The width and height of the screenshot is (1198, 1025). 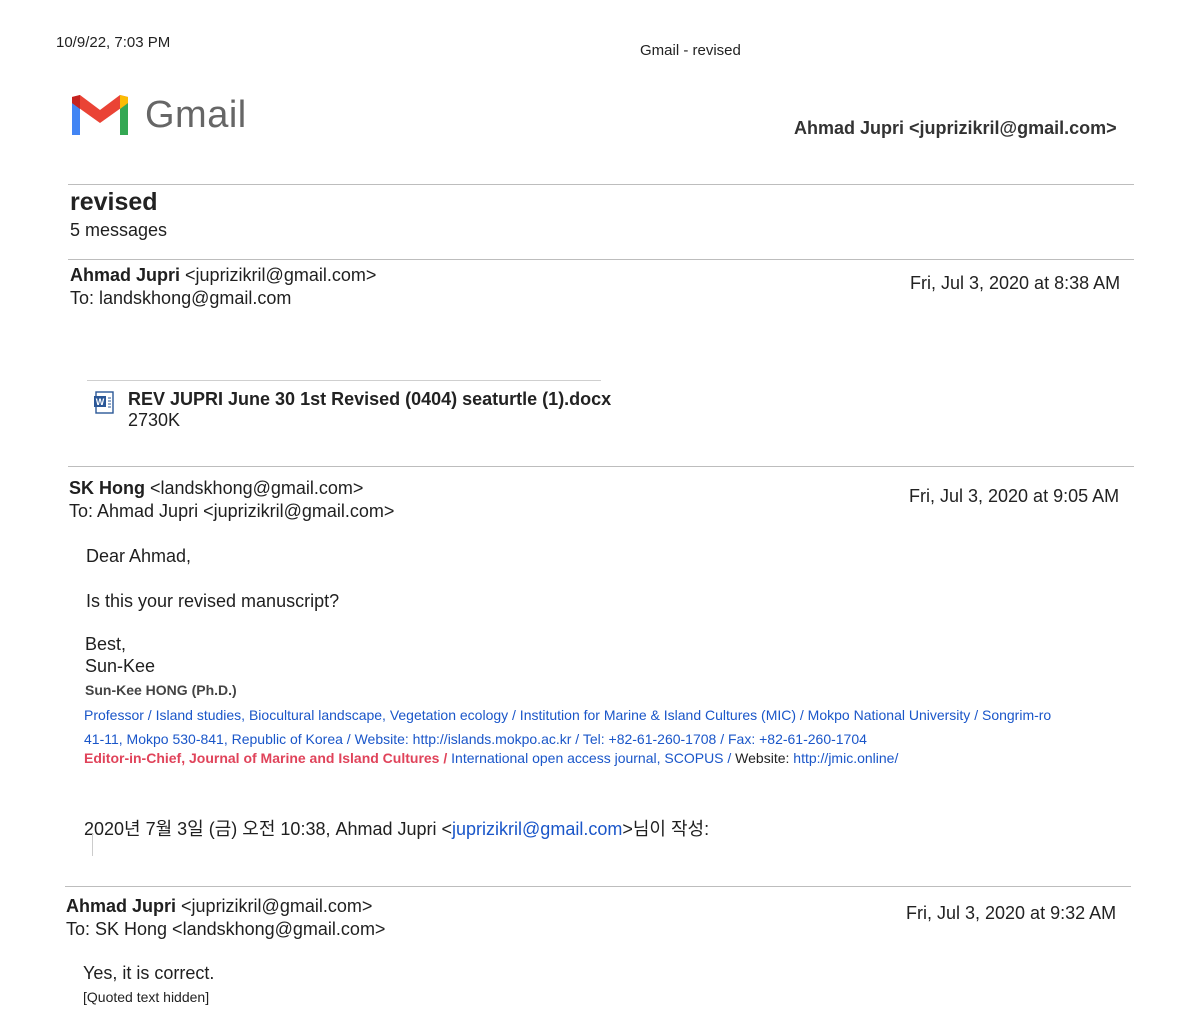 I want to click on message-2-body: Is this your revised manuscript?, so click(x=213, y=601).